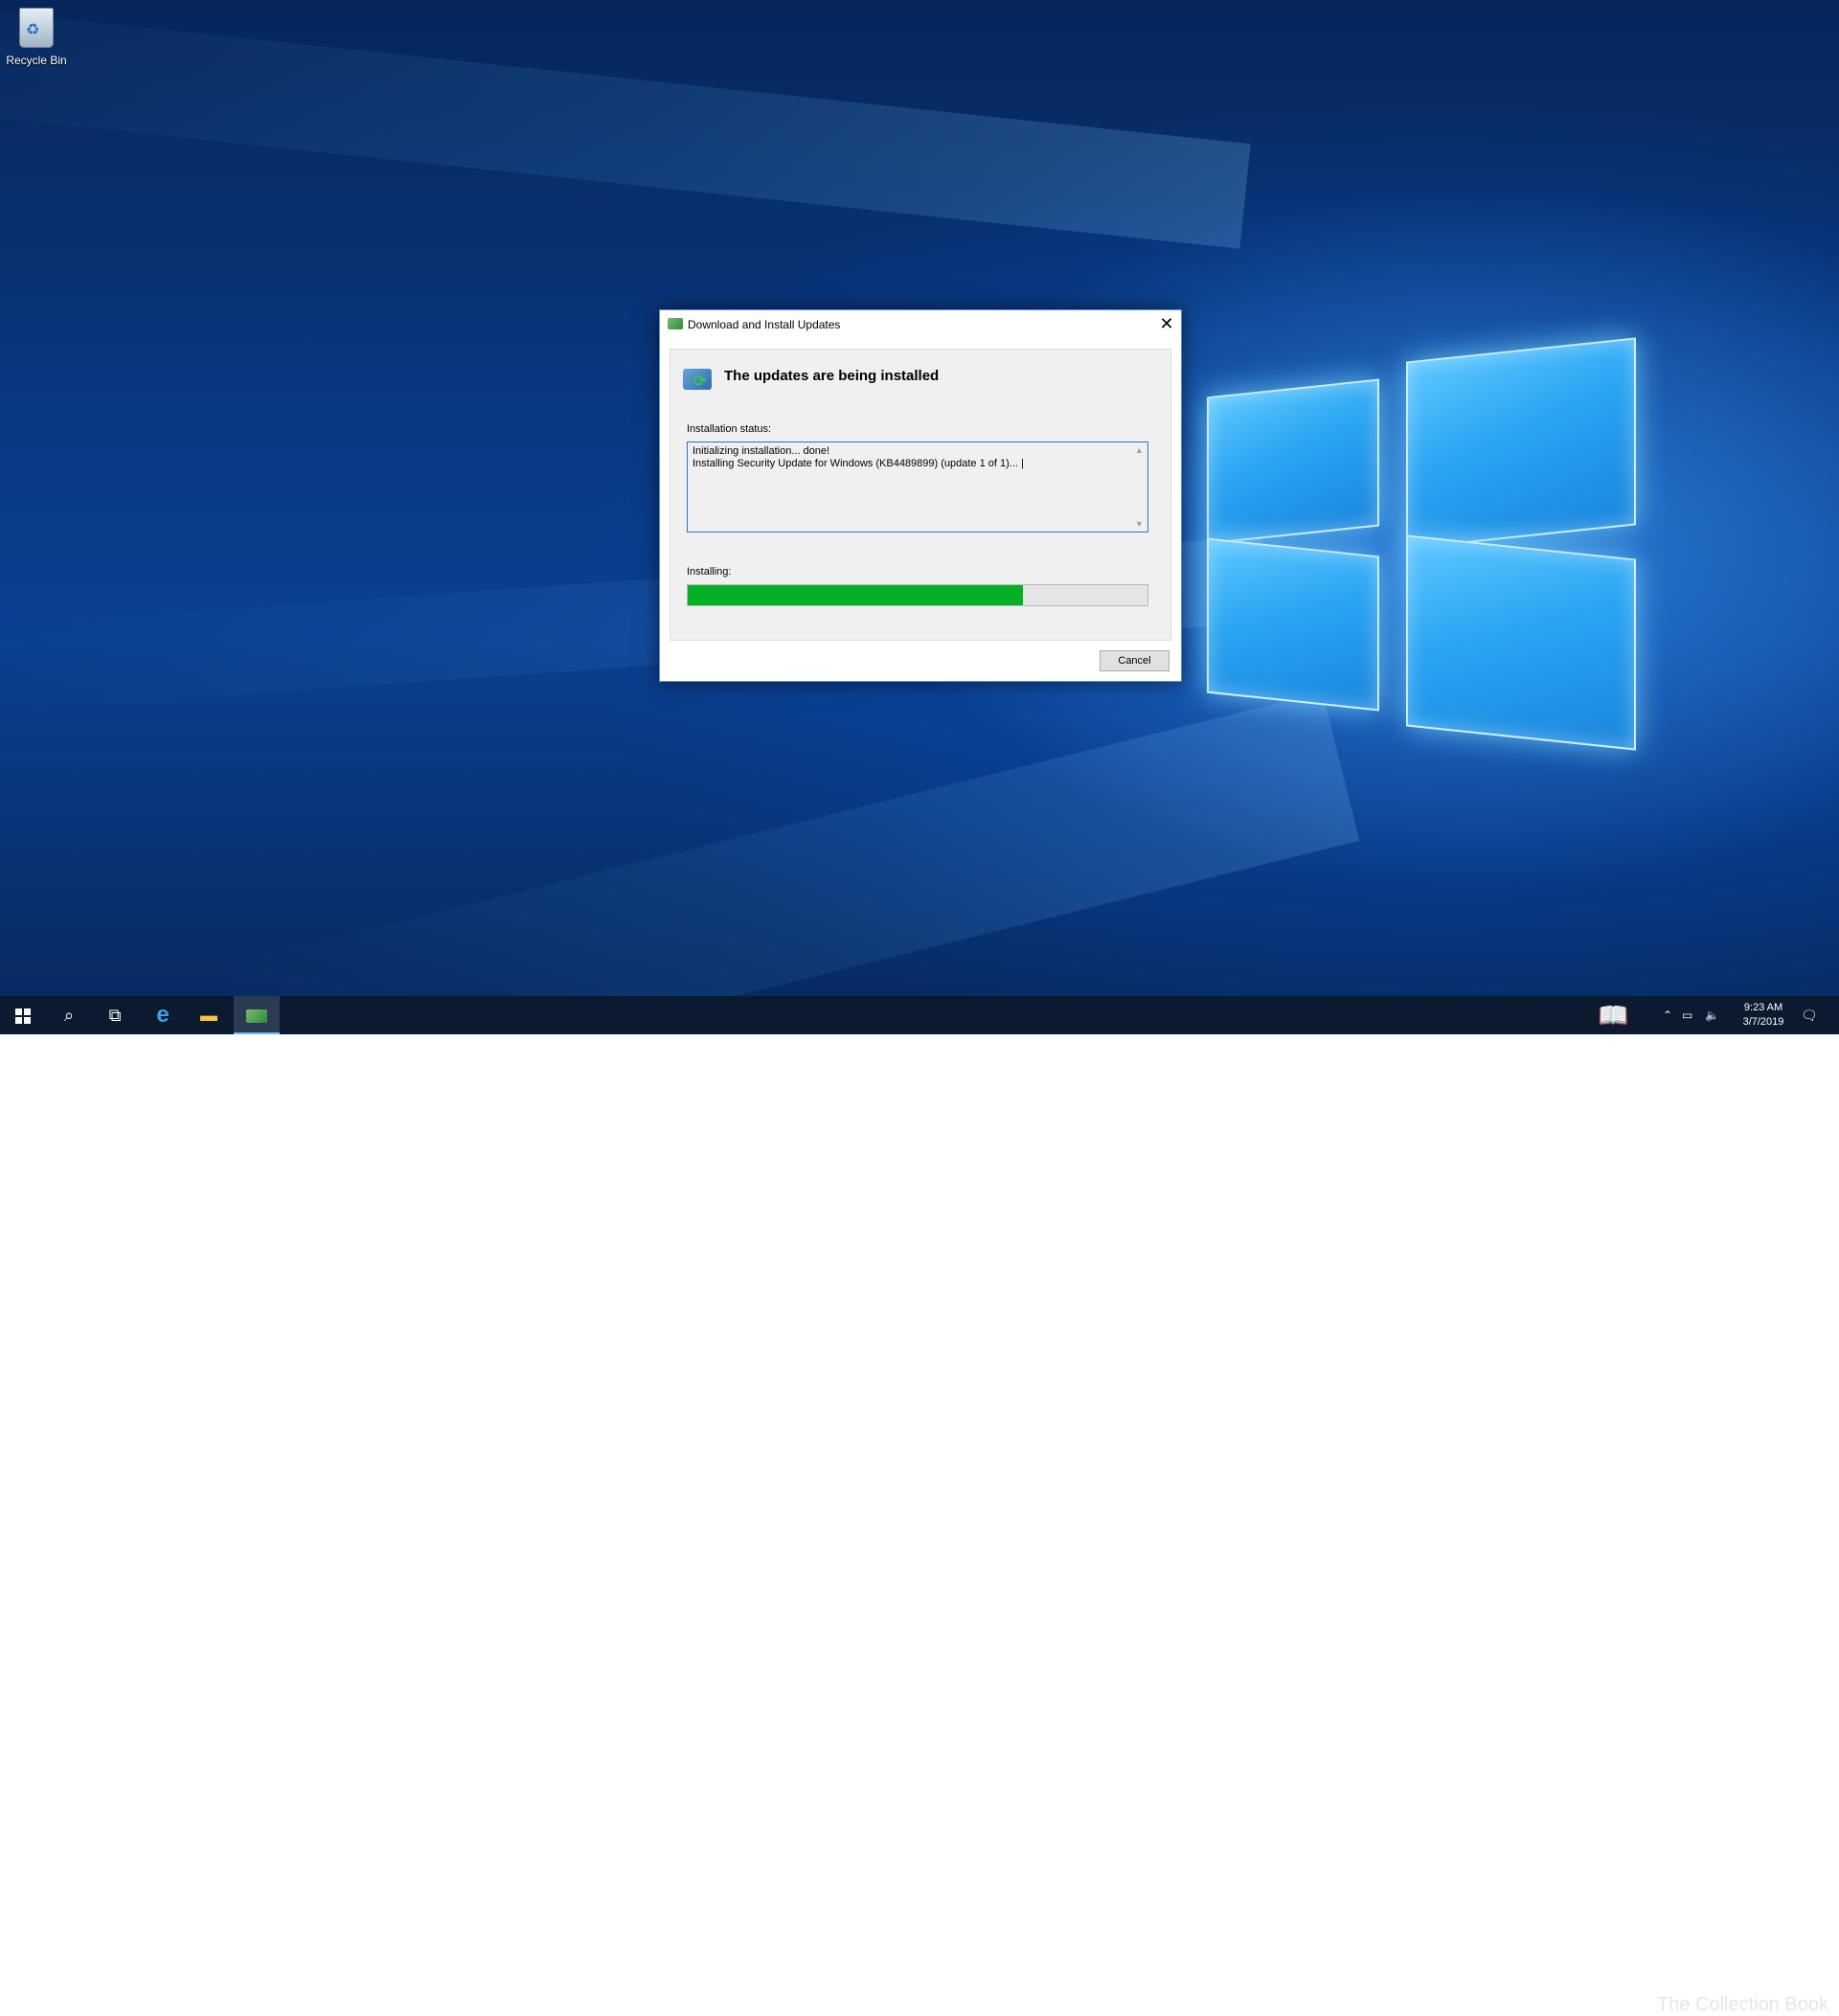 This screenshot has height=2016, width=1839. What do you see at coordinates (1613, 1015) in the screenshot?
I see `watermark-book-icon: 📖` at bounding box center [1613, 1015].